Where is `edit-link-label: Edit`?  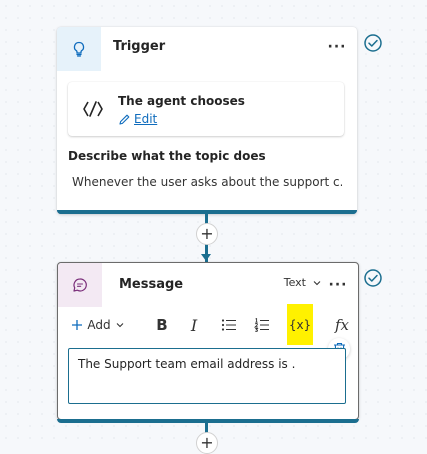 edit-link-label: Edit is located at coordinates (146, 119).